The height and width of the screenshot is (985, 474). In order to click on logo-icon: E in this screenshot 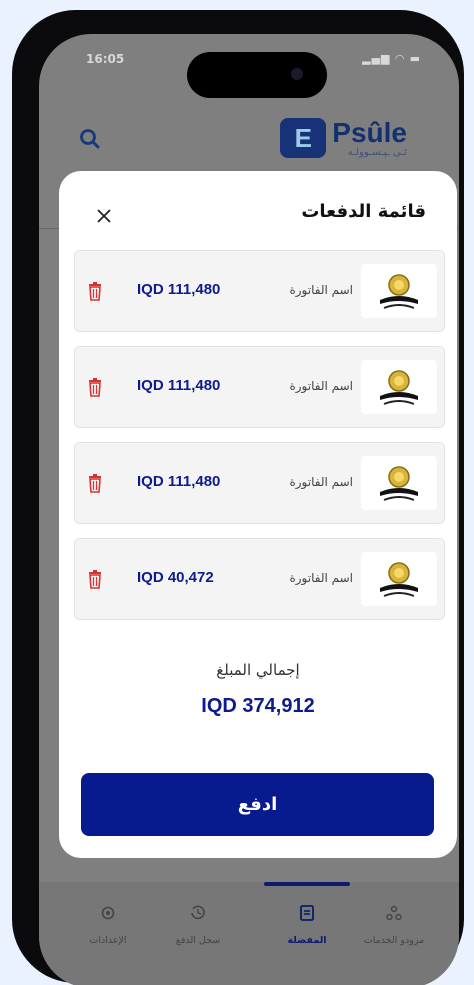, I will do `click(303, 138)`.